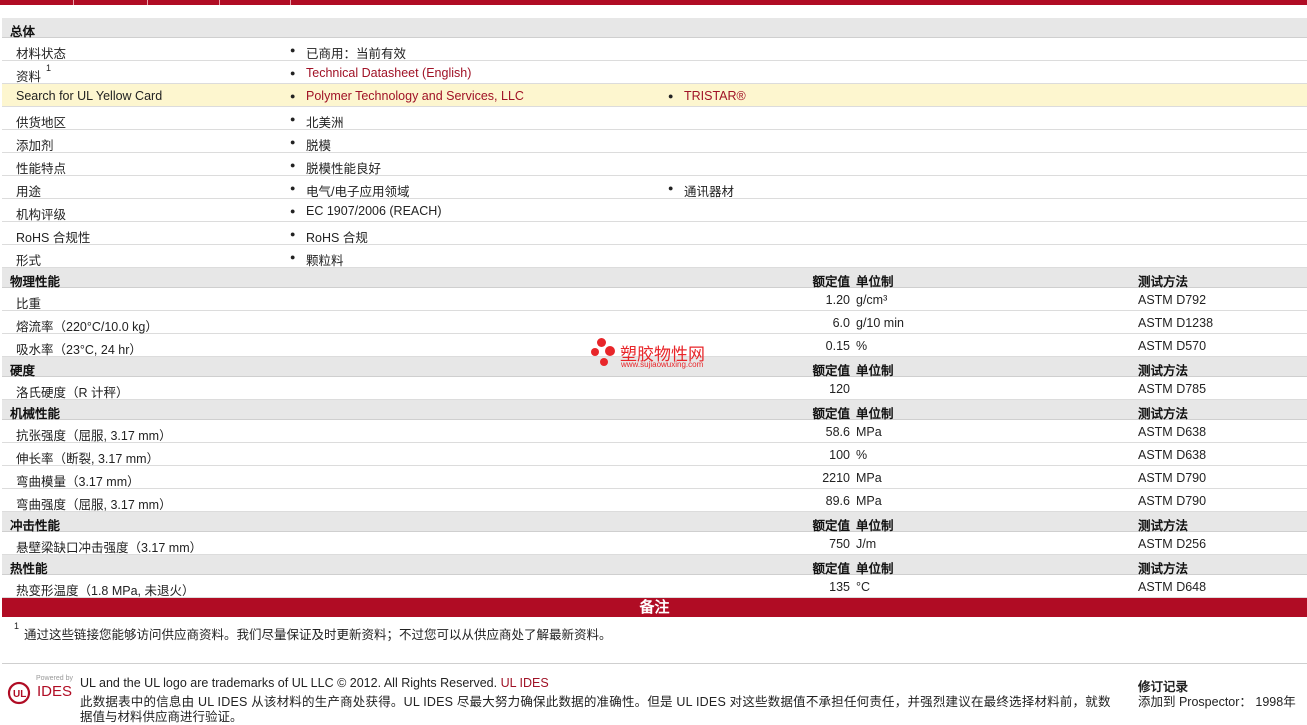  I want to click on row-label: 材料状态, so click(41, 54).